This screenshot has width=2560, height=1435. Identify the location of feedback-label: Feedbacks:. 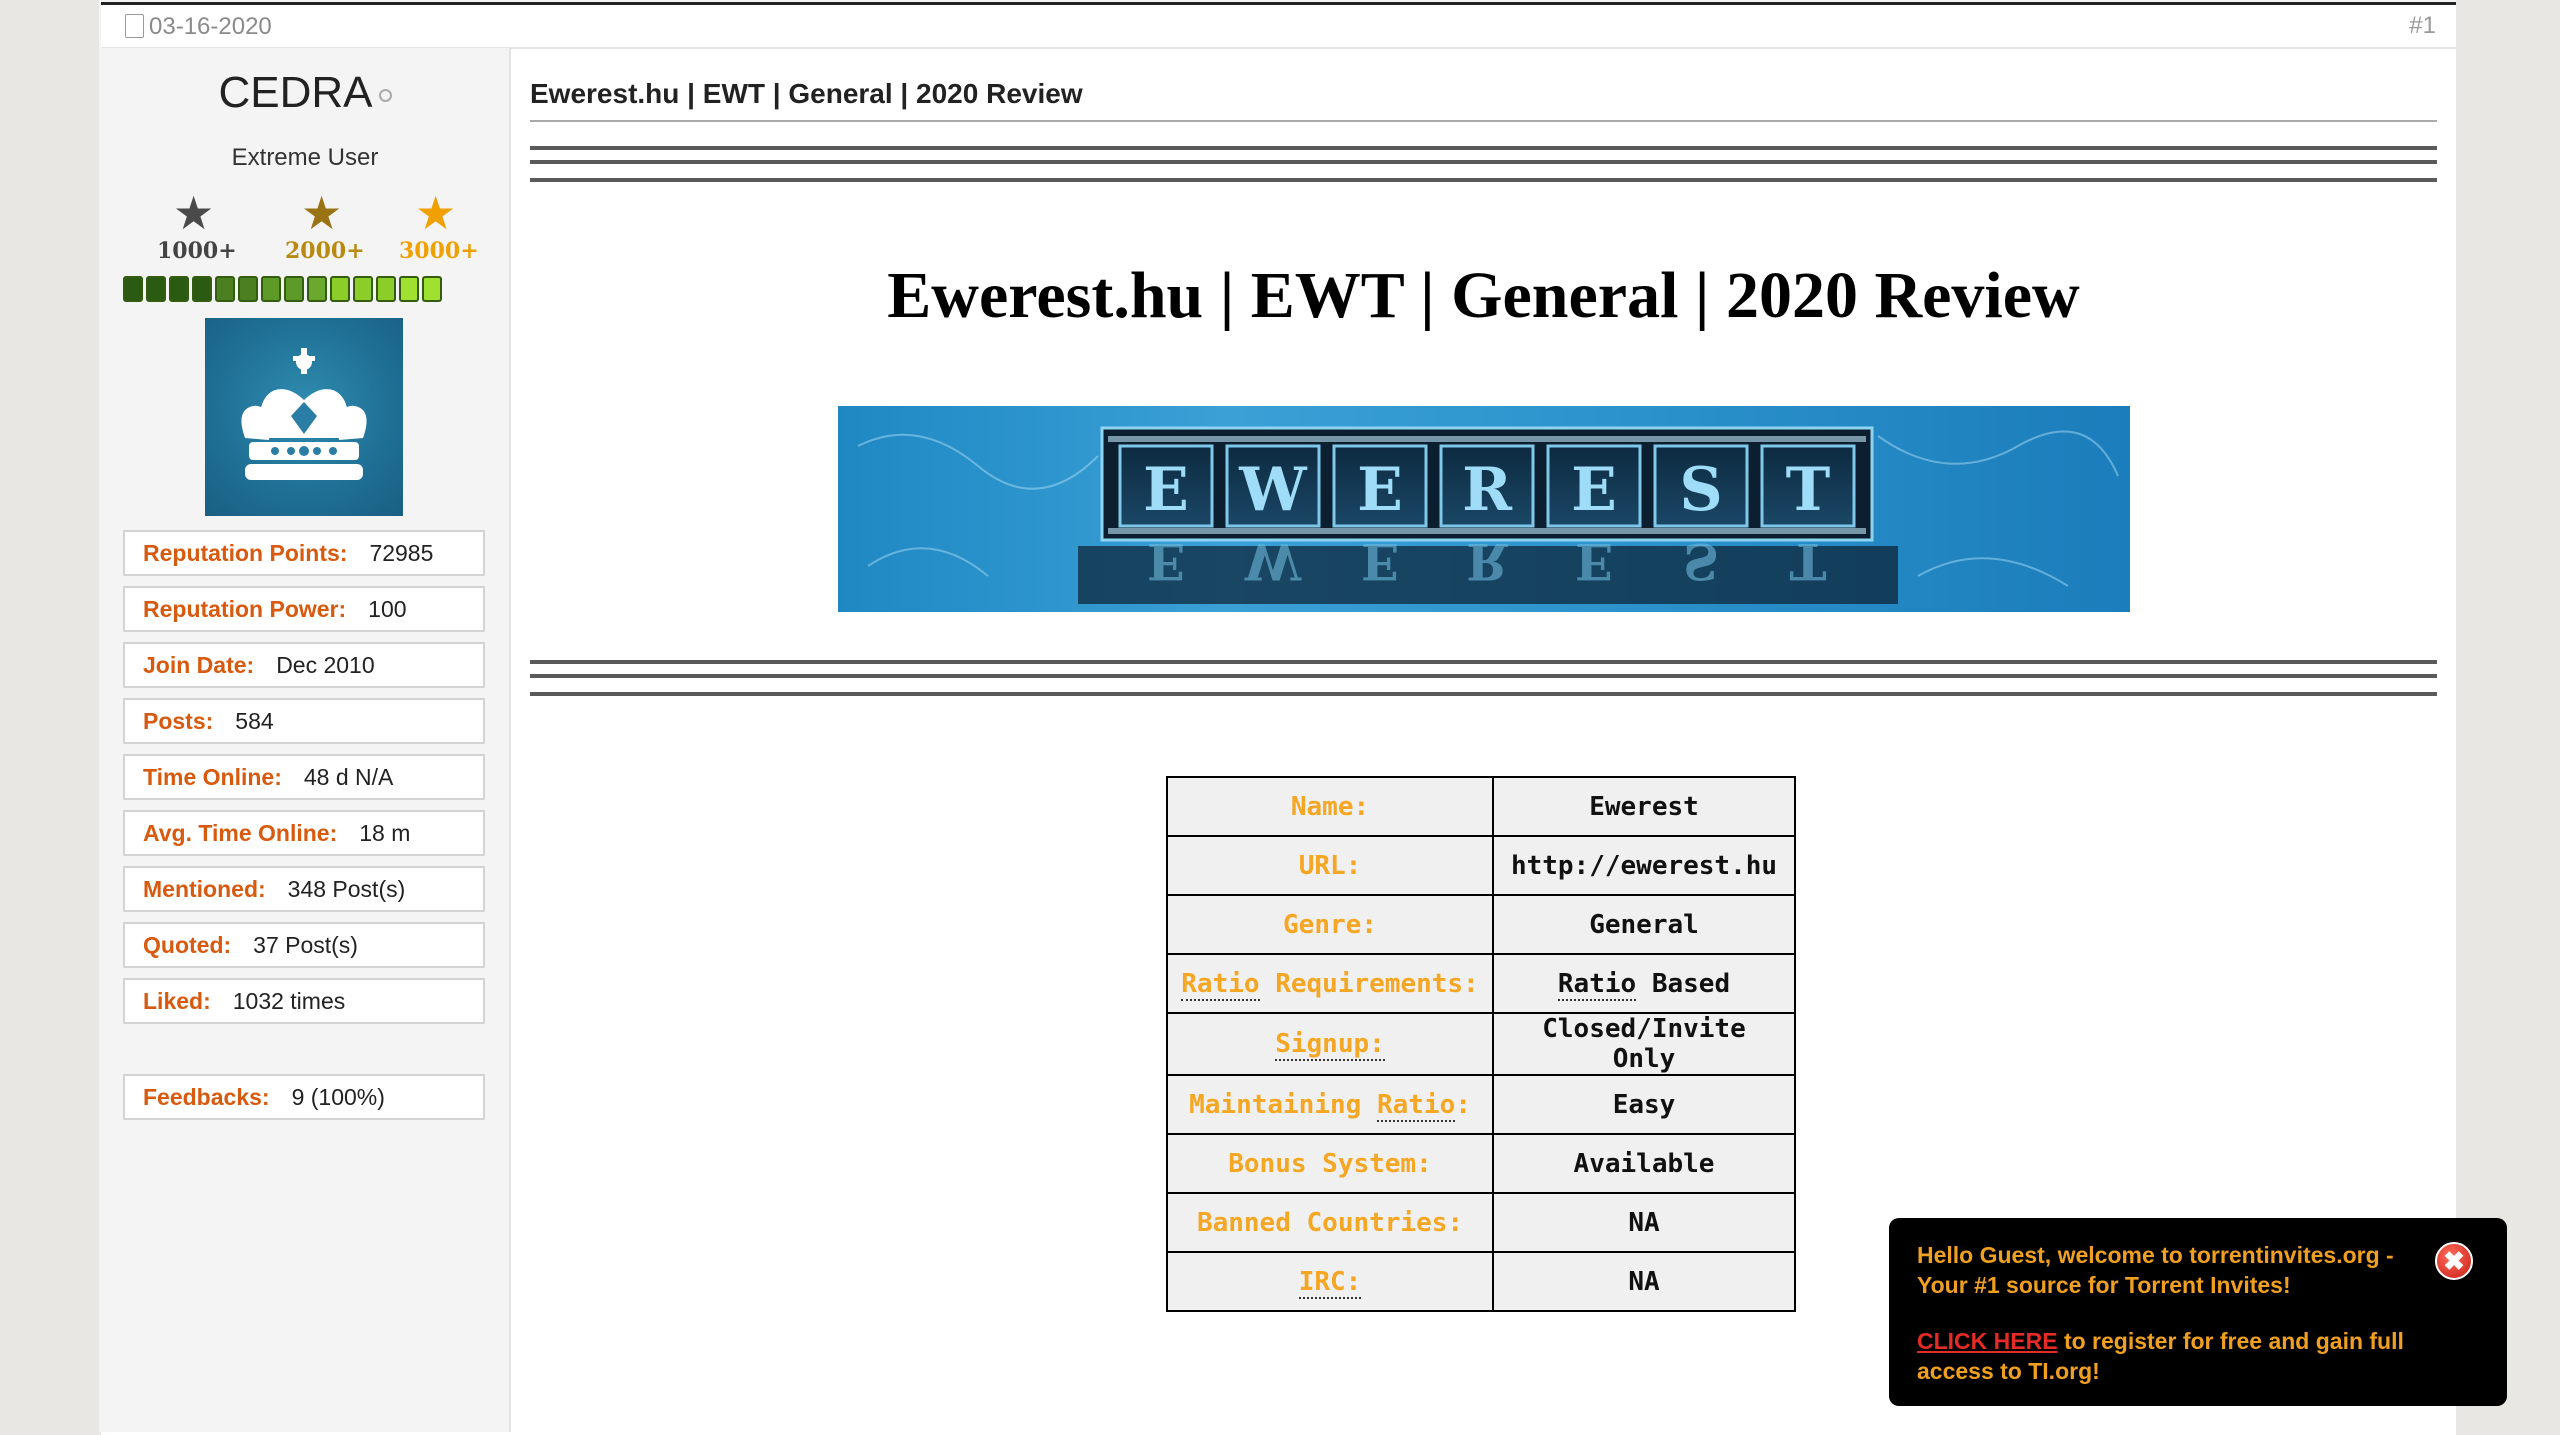
(206, 1097).